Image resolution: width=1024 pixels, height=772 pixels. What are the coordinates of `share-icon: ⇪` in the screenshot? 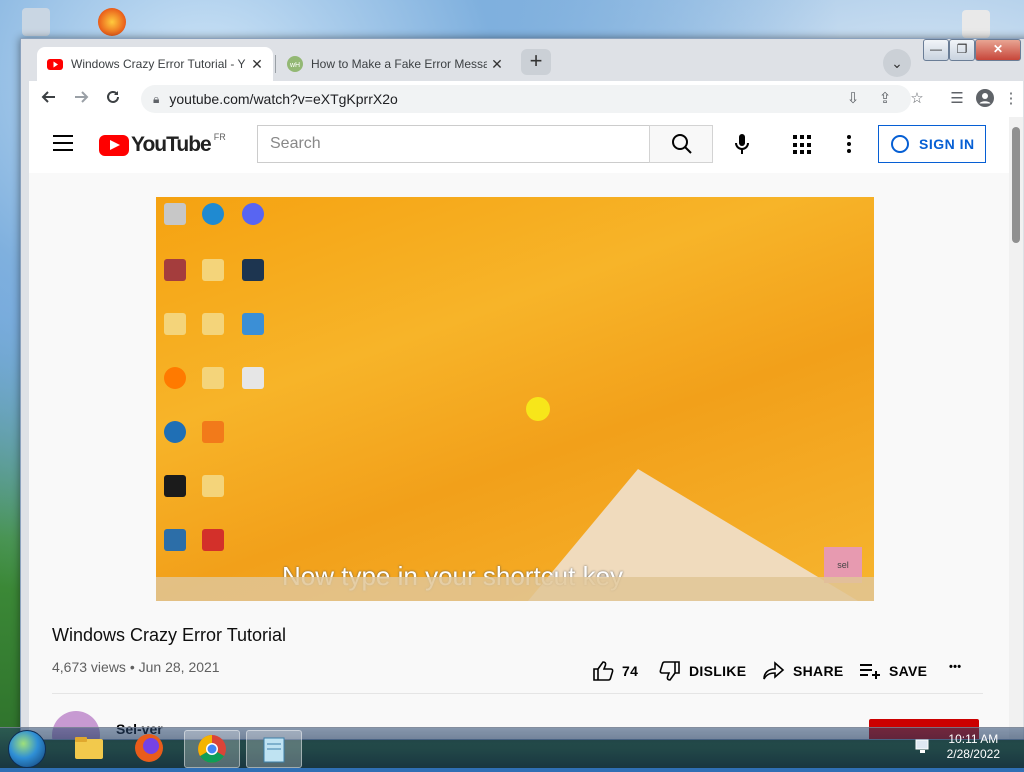 It's located at (885, 99).